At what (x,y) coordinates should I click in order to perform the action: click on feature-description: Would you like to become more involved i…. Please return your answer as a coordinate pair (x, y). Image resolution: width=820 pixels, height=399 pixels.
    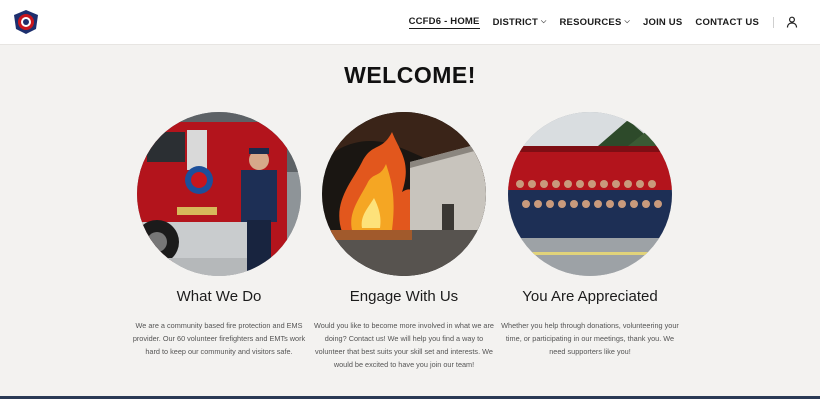
    Looking at the image, I should click on (404, 345).